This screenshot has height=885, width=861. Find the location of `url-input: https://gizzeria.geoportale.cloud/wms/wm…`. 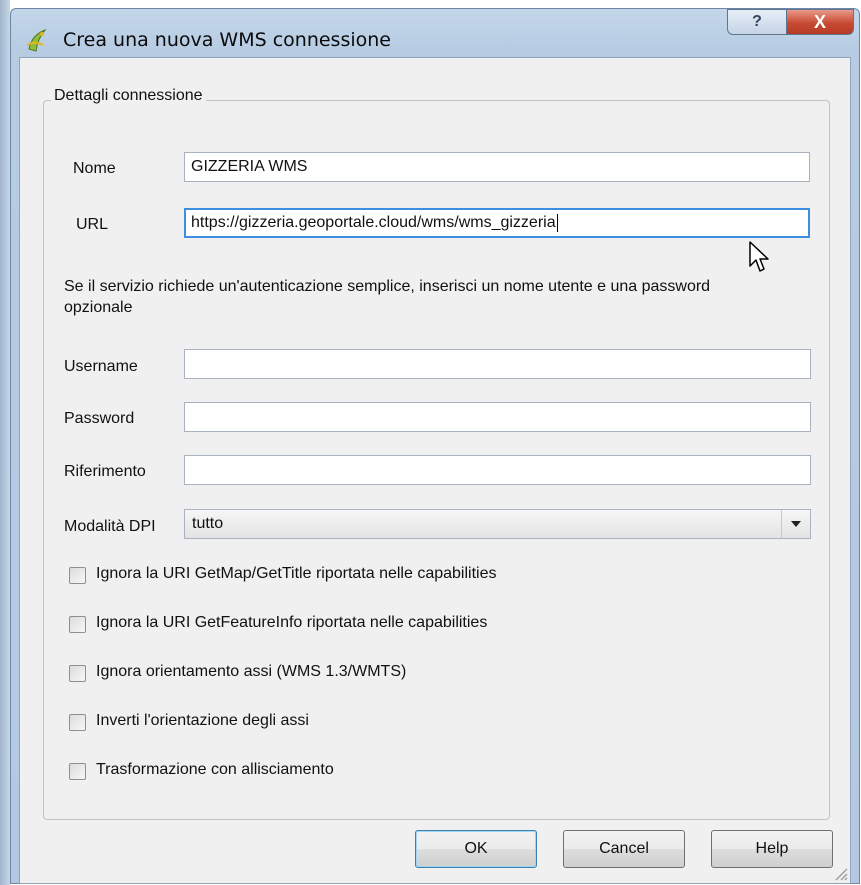

url-input: https://gizzeria.geoportale.cloud/wms/wm… is located at coordinates (497, 223).